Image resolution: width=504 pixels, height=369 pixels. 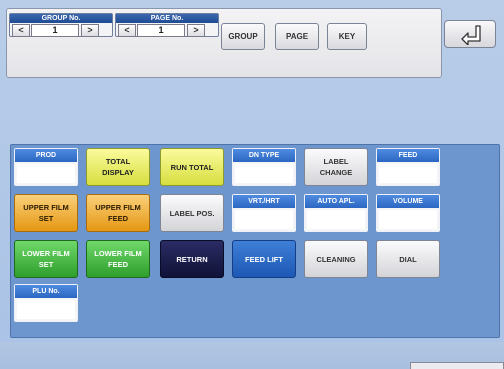 I want to click on volume-key: VOLUME, so click(x=408, y=213).